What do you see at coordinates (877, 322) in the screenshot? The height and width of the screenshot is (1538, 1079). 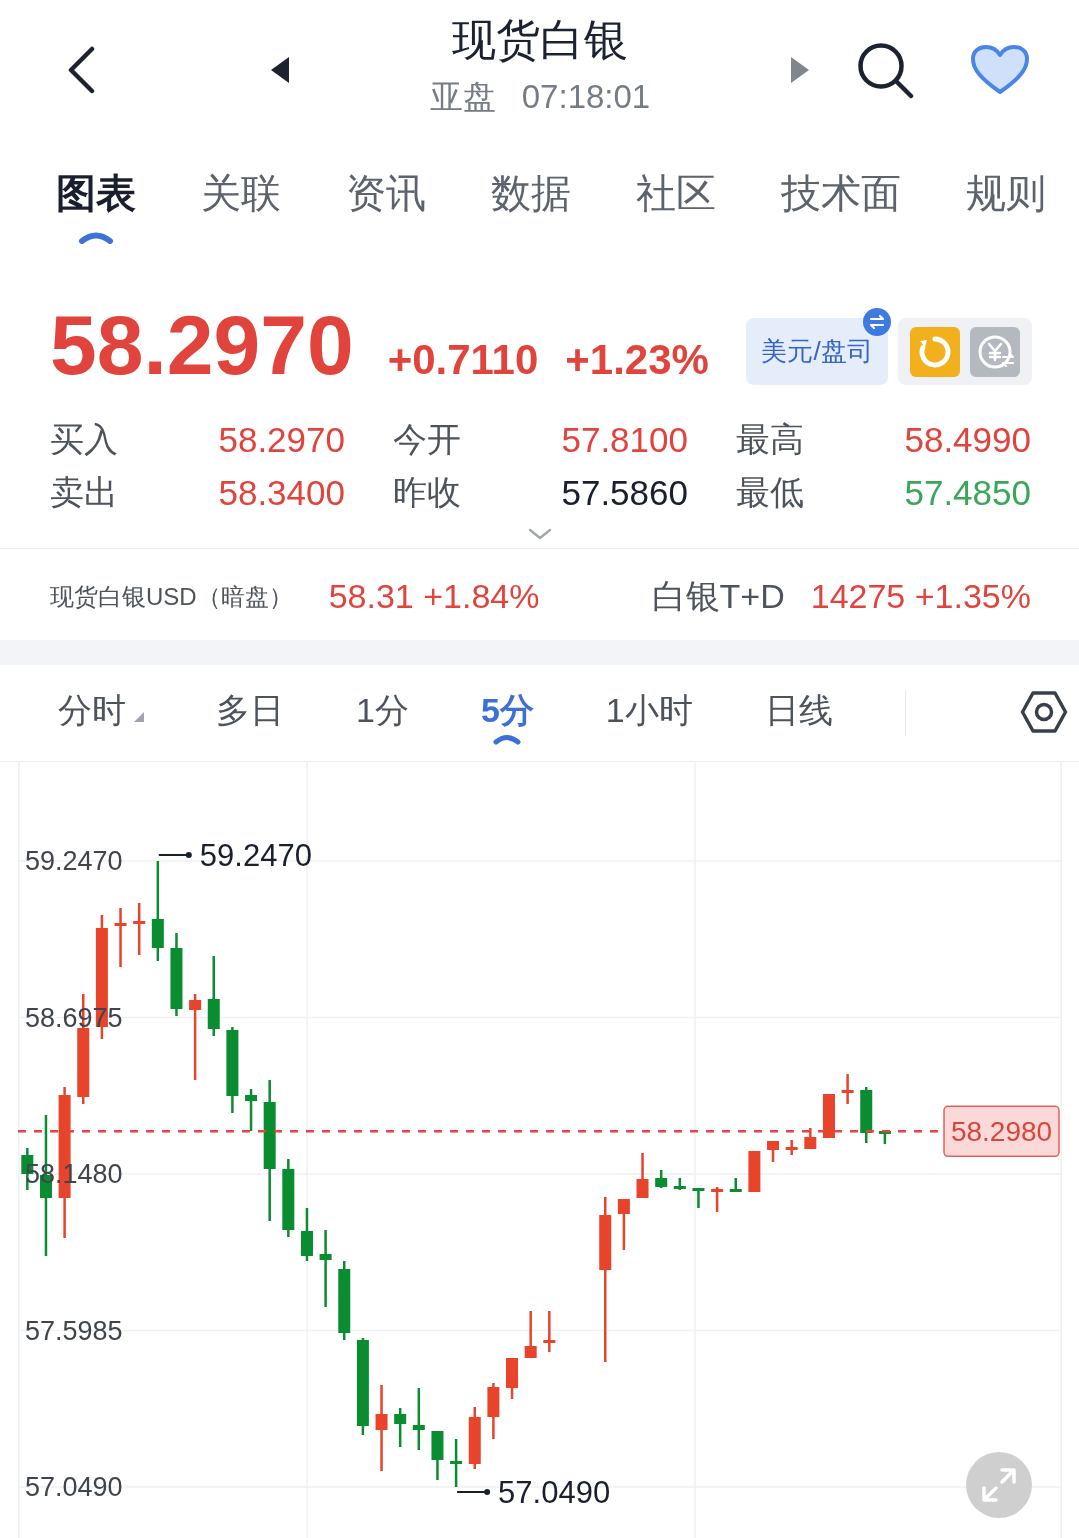 I see `swap-icon` at bounding box center [877, 322].